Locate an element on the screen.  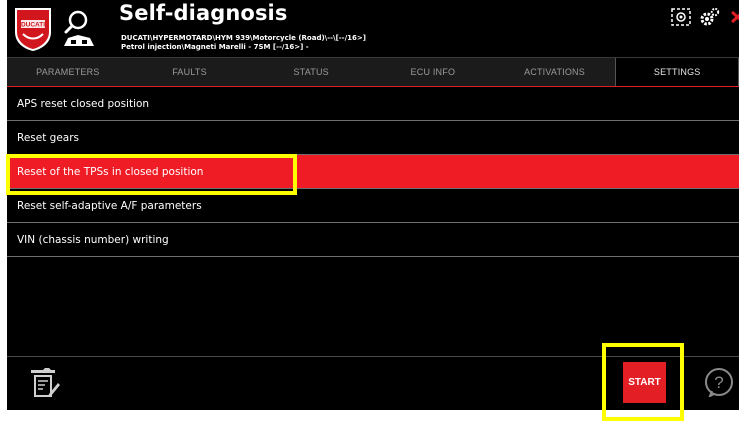
tab-parameters: PARAMETERS is located at coordinates (68, 72).